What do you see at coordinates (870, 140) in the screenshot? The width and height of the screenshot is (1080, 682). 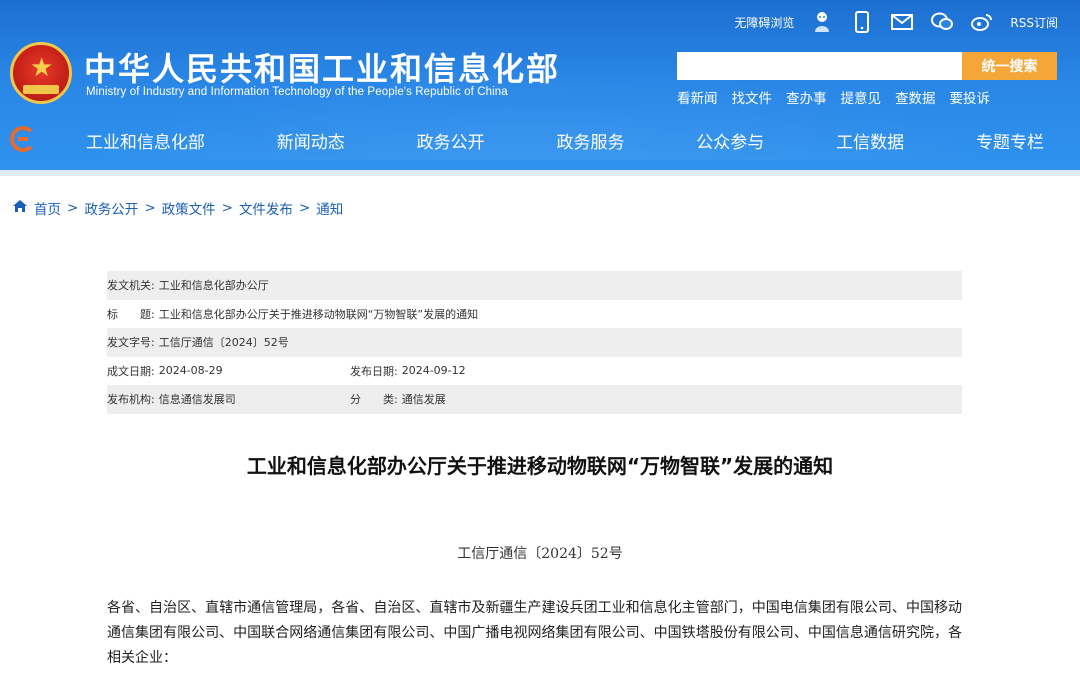 I see `nav-item-data: 工信数据` at bounding box center [870, 140].